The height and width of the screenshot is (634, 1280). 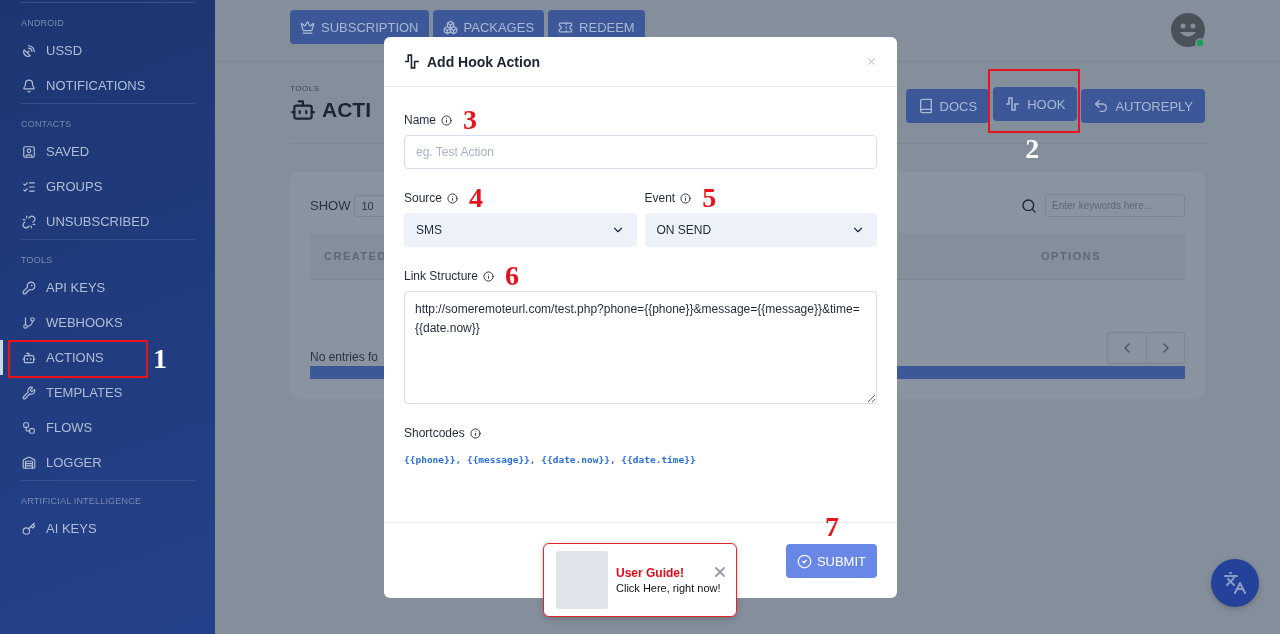 I want to click on callout-number: 3, so click(x=470, y=120).